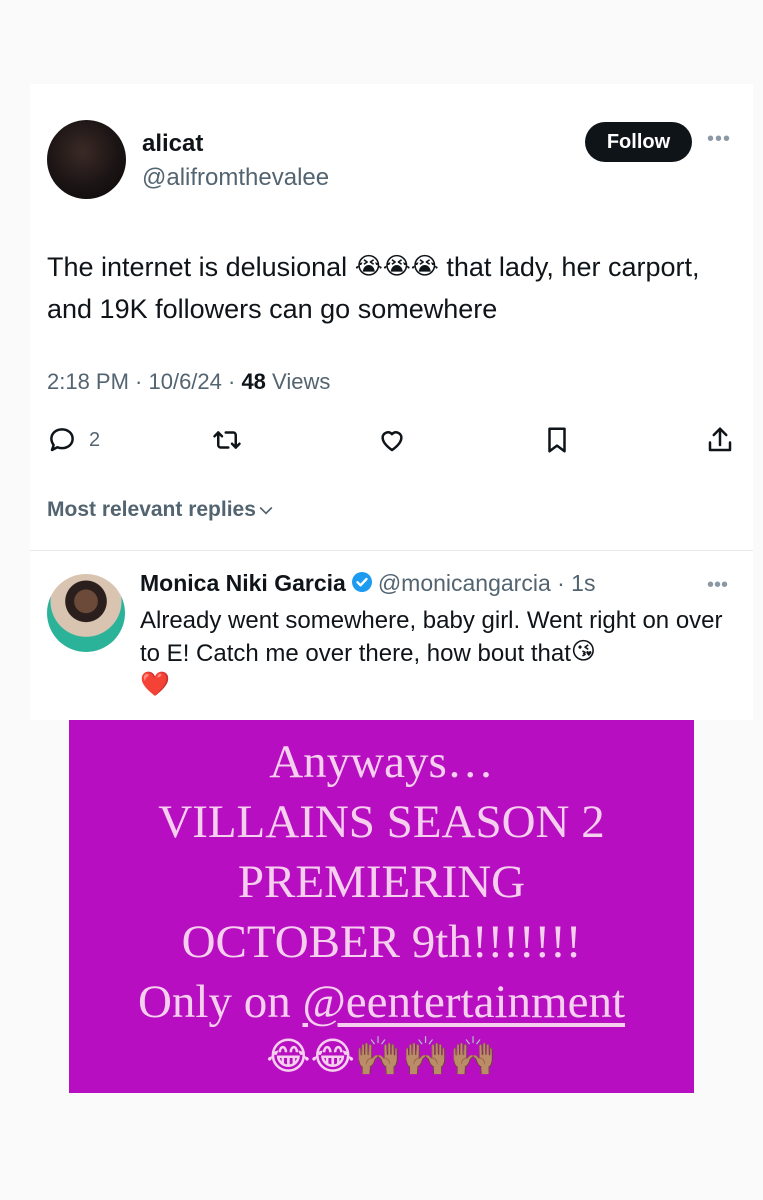 This screenshot has height=1200, width=763. I want to click on repost-icon, so click(227, 440).